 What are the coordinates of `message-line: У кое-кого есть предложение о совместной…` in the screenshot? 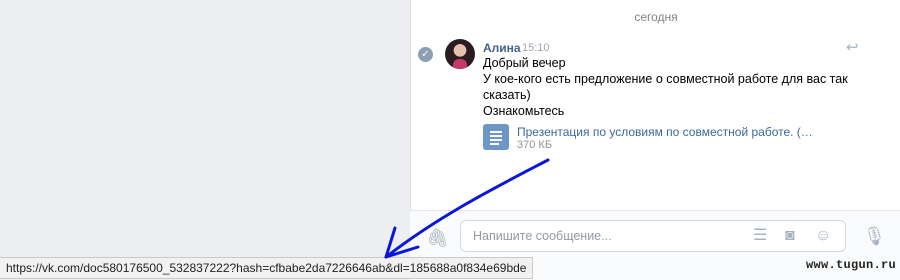 It's located at (665, 79).